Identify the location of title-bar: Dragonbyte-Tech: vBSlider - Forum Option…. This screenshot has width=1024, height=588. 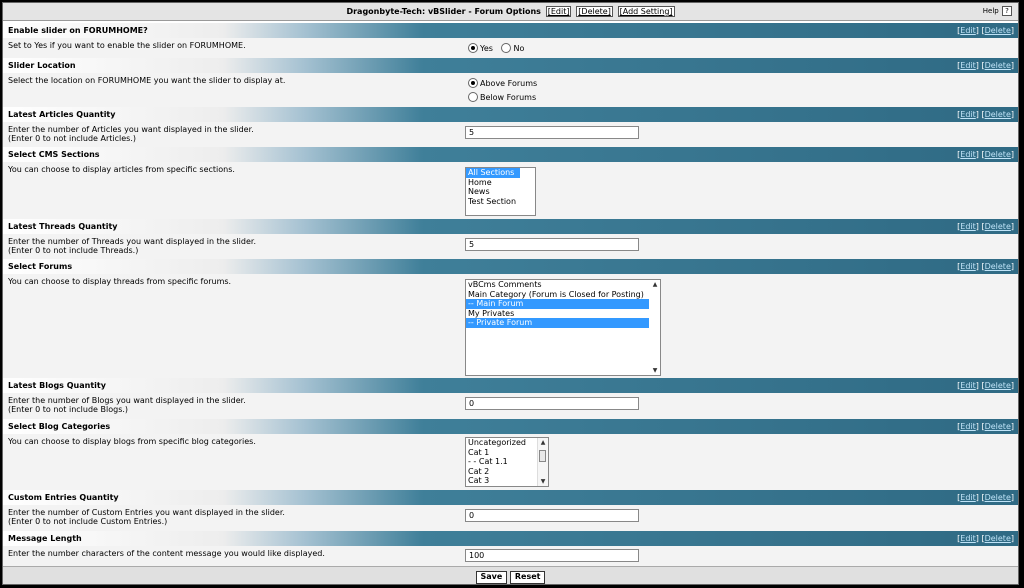
(510, 12).